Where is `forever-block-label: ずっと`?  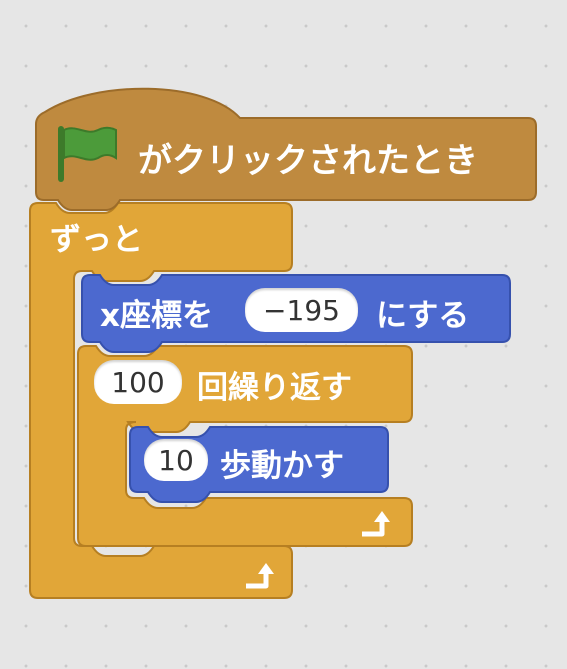
forever-block-label: ずっと is located at coordinates (96, 240).